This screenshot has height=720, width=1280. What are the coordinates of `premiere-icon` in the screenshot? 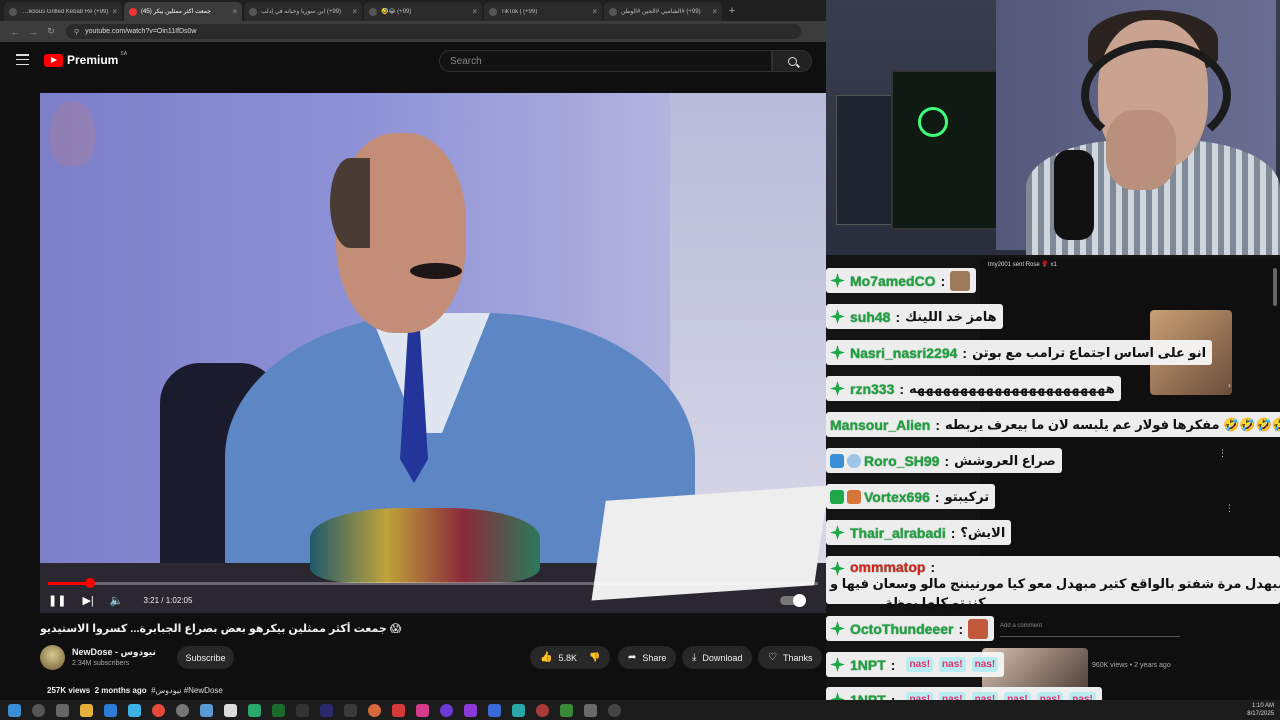 It's located at (326, 710).